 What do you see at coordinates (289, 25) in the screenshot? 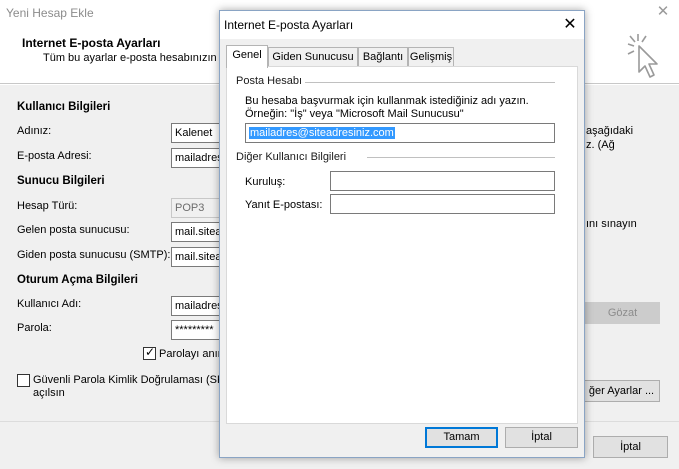
I see `dialog-title: Internet E-posta Ayarları` at bounding box center [289, 25].